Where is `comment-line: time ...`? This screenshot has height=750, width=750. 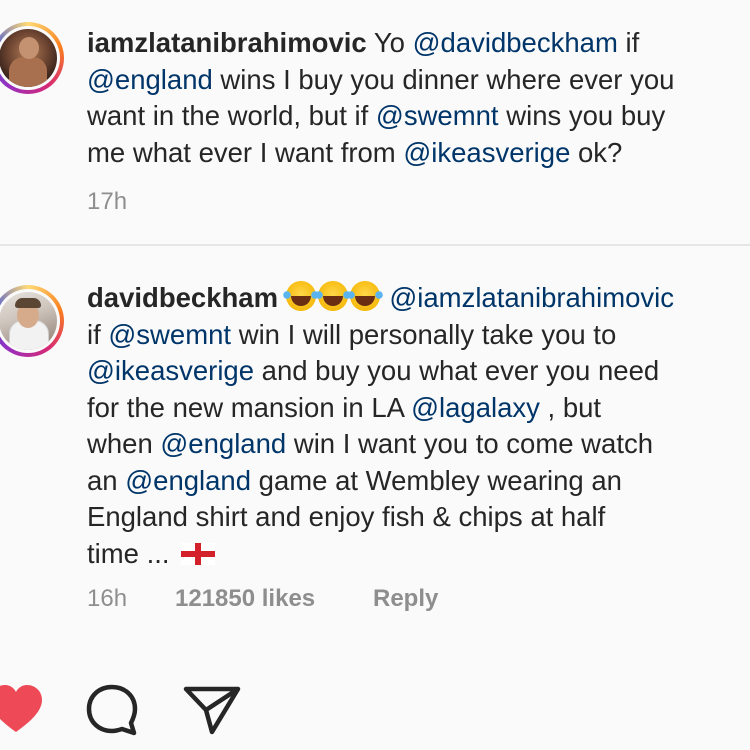 comment-line: time ... is located at coordinates (417, 554).